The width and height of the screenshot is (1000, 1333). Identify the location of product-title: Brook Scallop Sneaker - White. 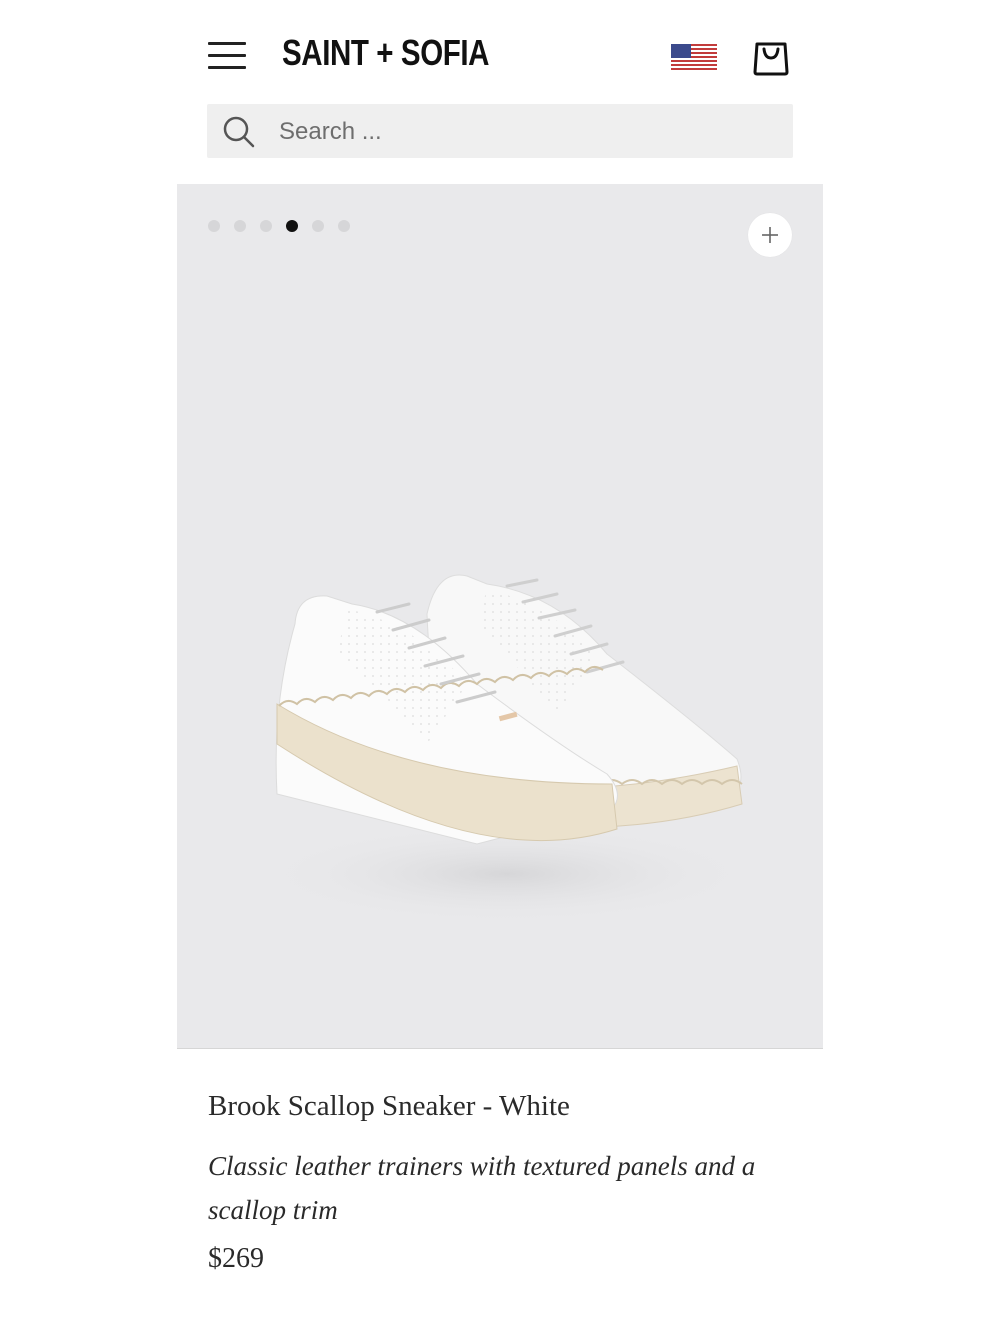
(389, 1106).